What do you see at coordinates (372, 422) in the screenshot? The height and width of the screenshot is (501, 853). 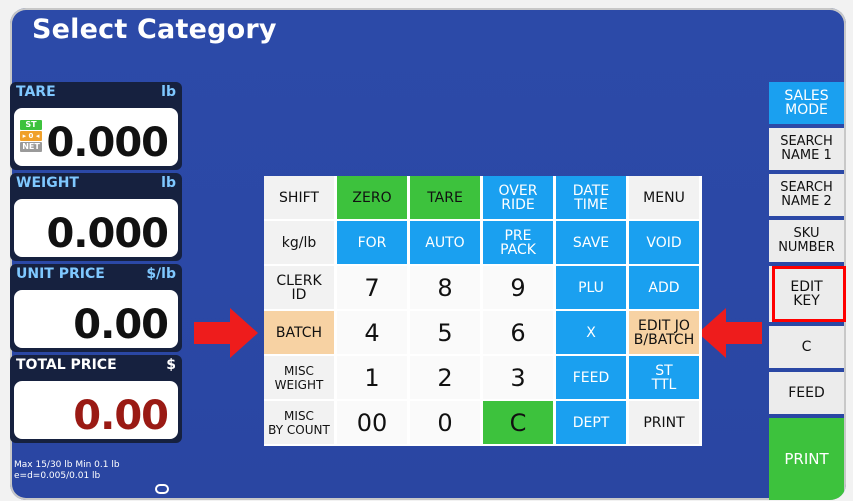 I see `double-zero-key: 00` at bounding box center [372, 422].